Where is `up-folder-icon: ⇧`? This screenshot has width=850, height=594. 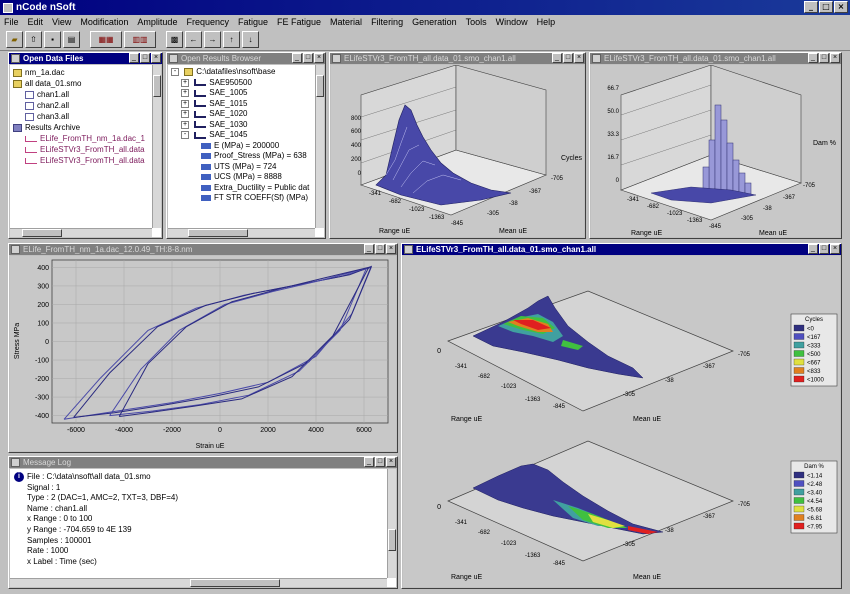 up-folder-icon: ⇧ is located at coordinates (33, 39).